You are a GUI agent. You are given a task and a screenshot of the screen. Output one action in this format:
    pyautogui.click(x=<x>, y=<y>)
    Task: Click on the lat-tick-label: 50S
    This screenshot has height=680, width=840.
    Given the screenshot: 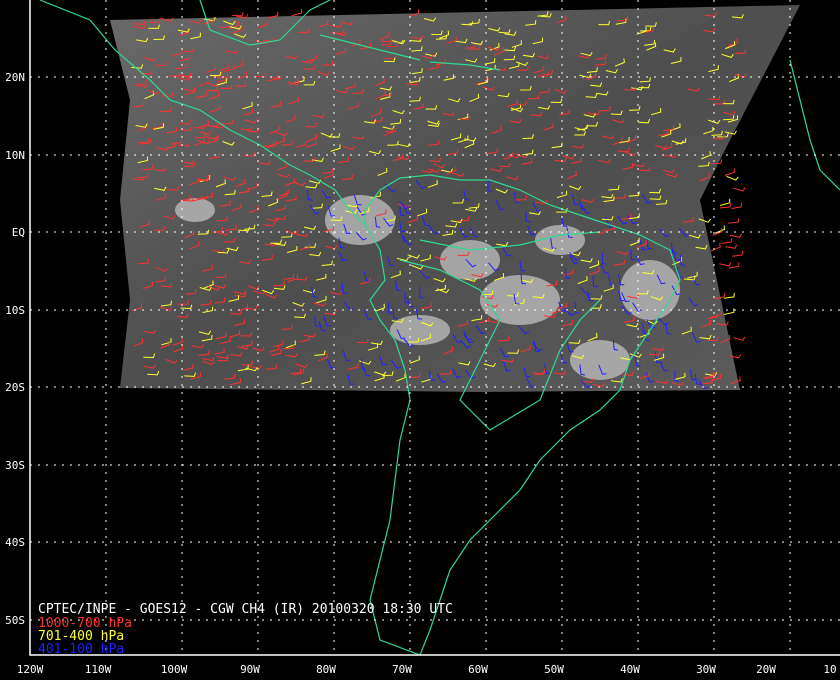 What is the action you would take?
    pyautogui.click(x=15, y=620)
    